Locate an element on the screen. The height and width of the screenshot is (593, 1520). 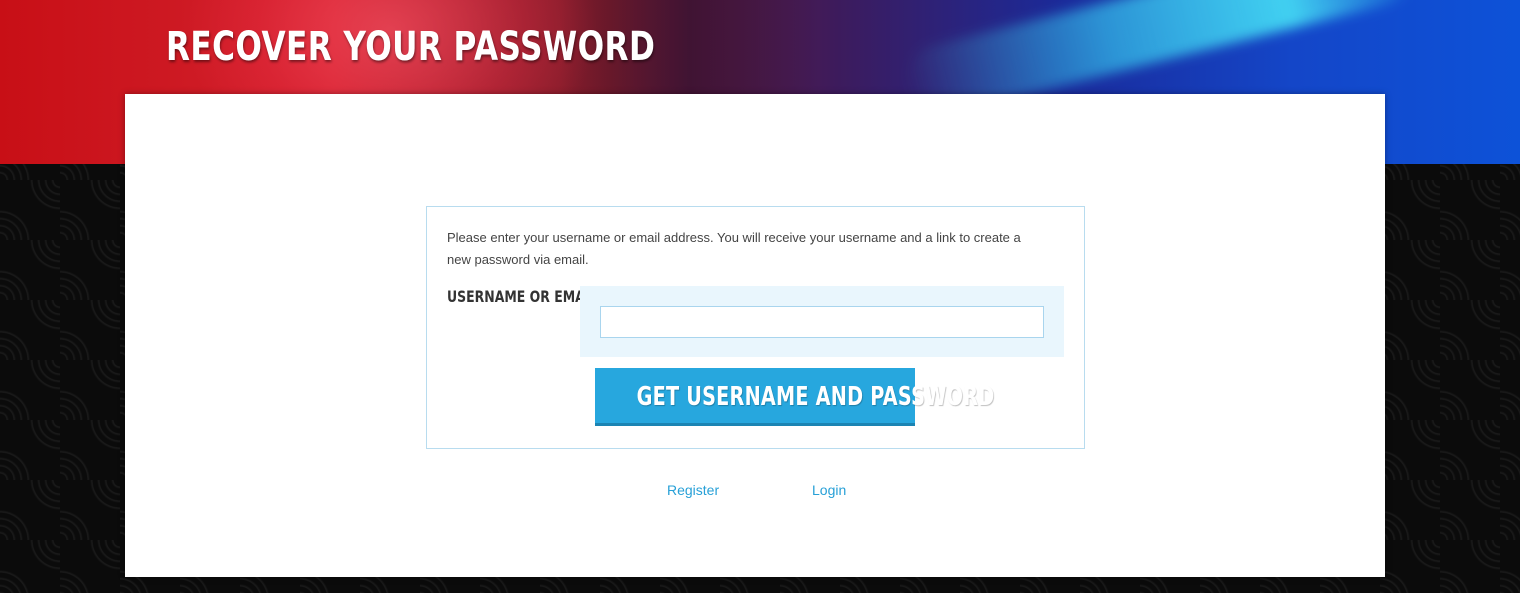
username-or-email-input is located at coordinates (822, 322).